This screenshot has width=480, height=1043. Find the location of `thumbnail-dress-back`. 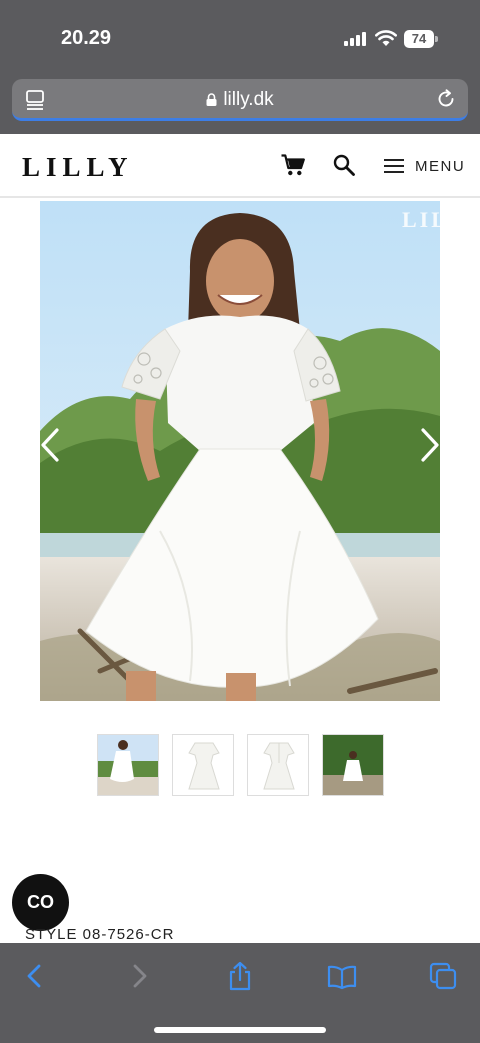

thumbnail-dress-back is located at coordinates (278, 765).